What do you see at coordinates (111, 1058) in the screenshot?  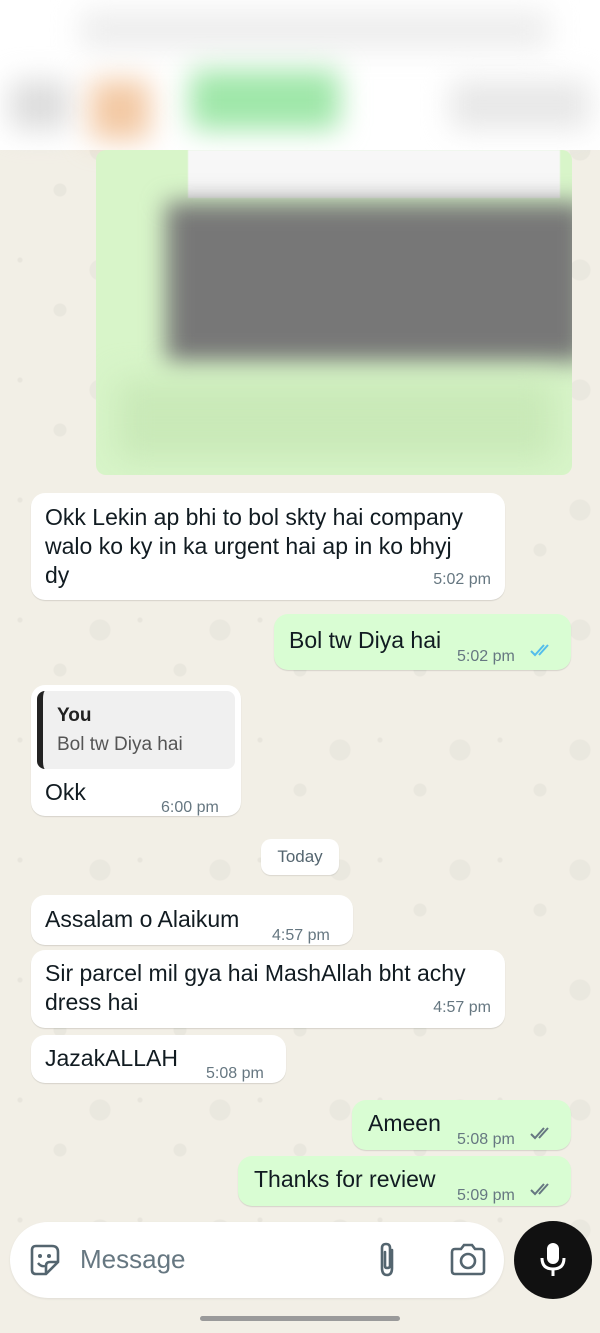 I see `message-text: JazakALLAH` at bounding box center [111, 1058].